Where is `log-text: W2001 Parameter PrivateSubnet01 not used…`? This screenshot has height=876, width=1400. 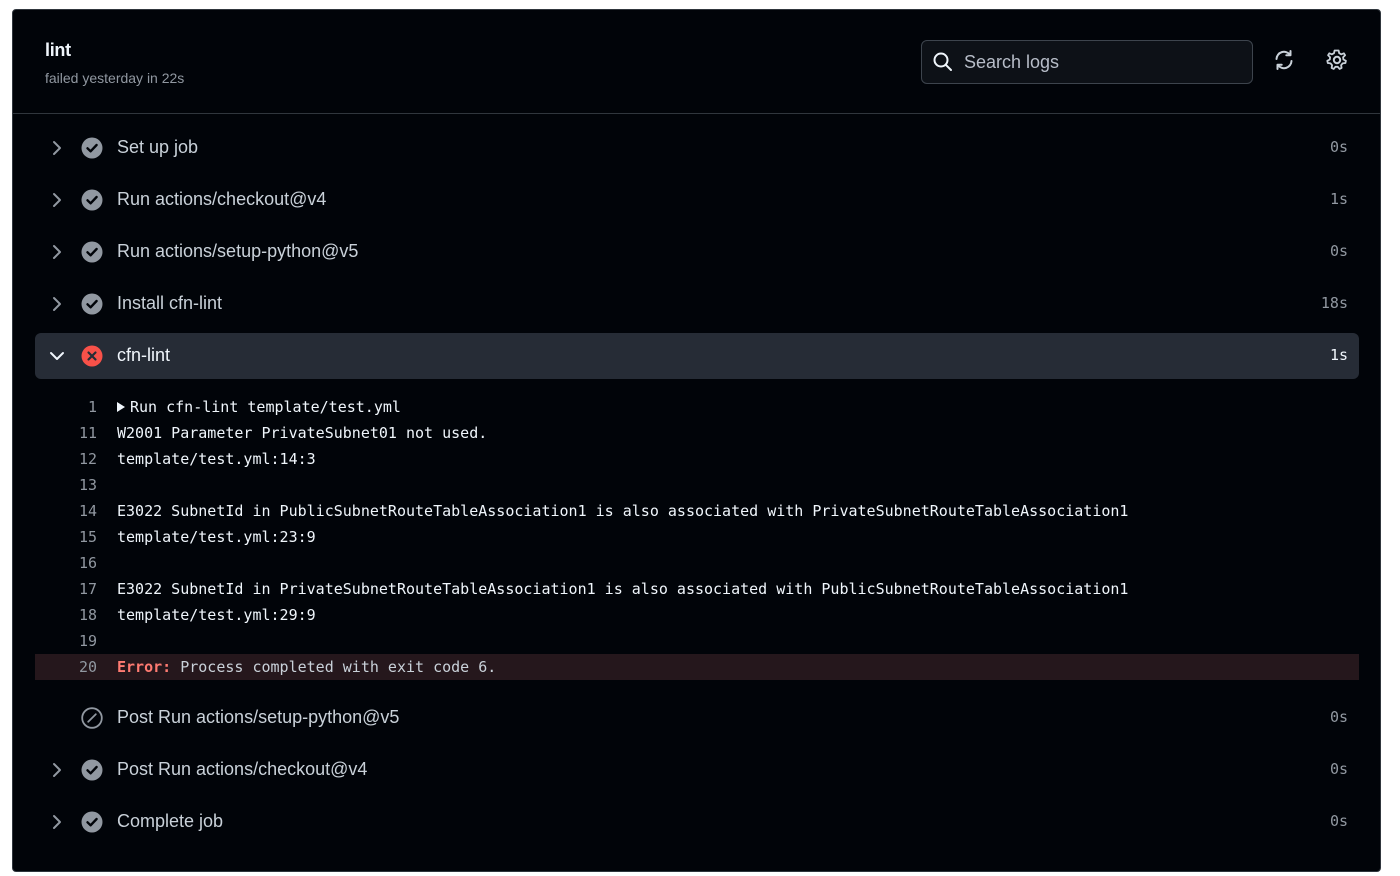
log-text: W2001 Parameter PrivateSubnet01 not used… is located at coordinates (302, 433).